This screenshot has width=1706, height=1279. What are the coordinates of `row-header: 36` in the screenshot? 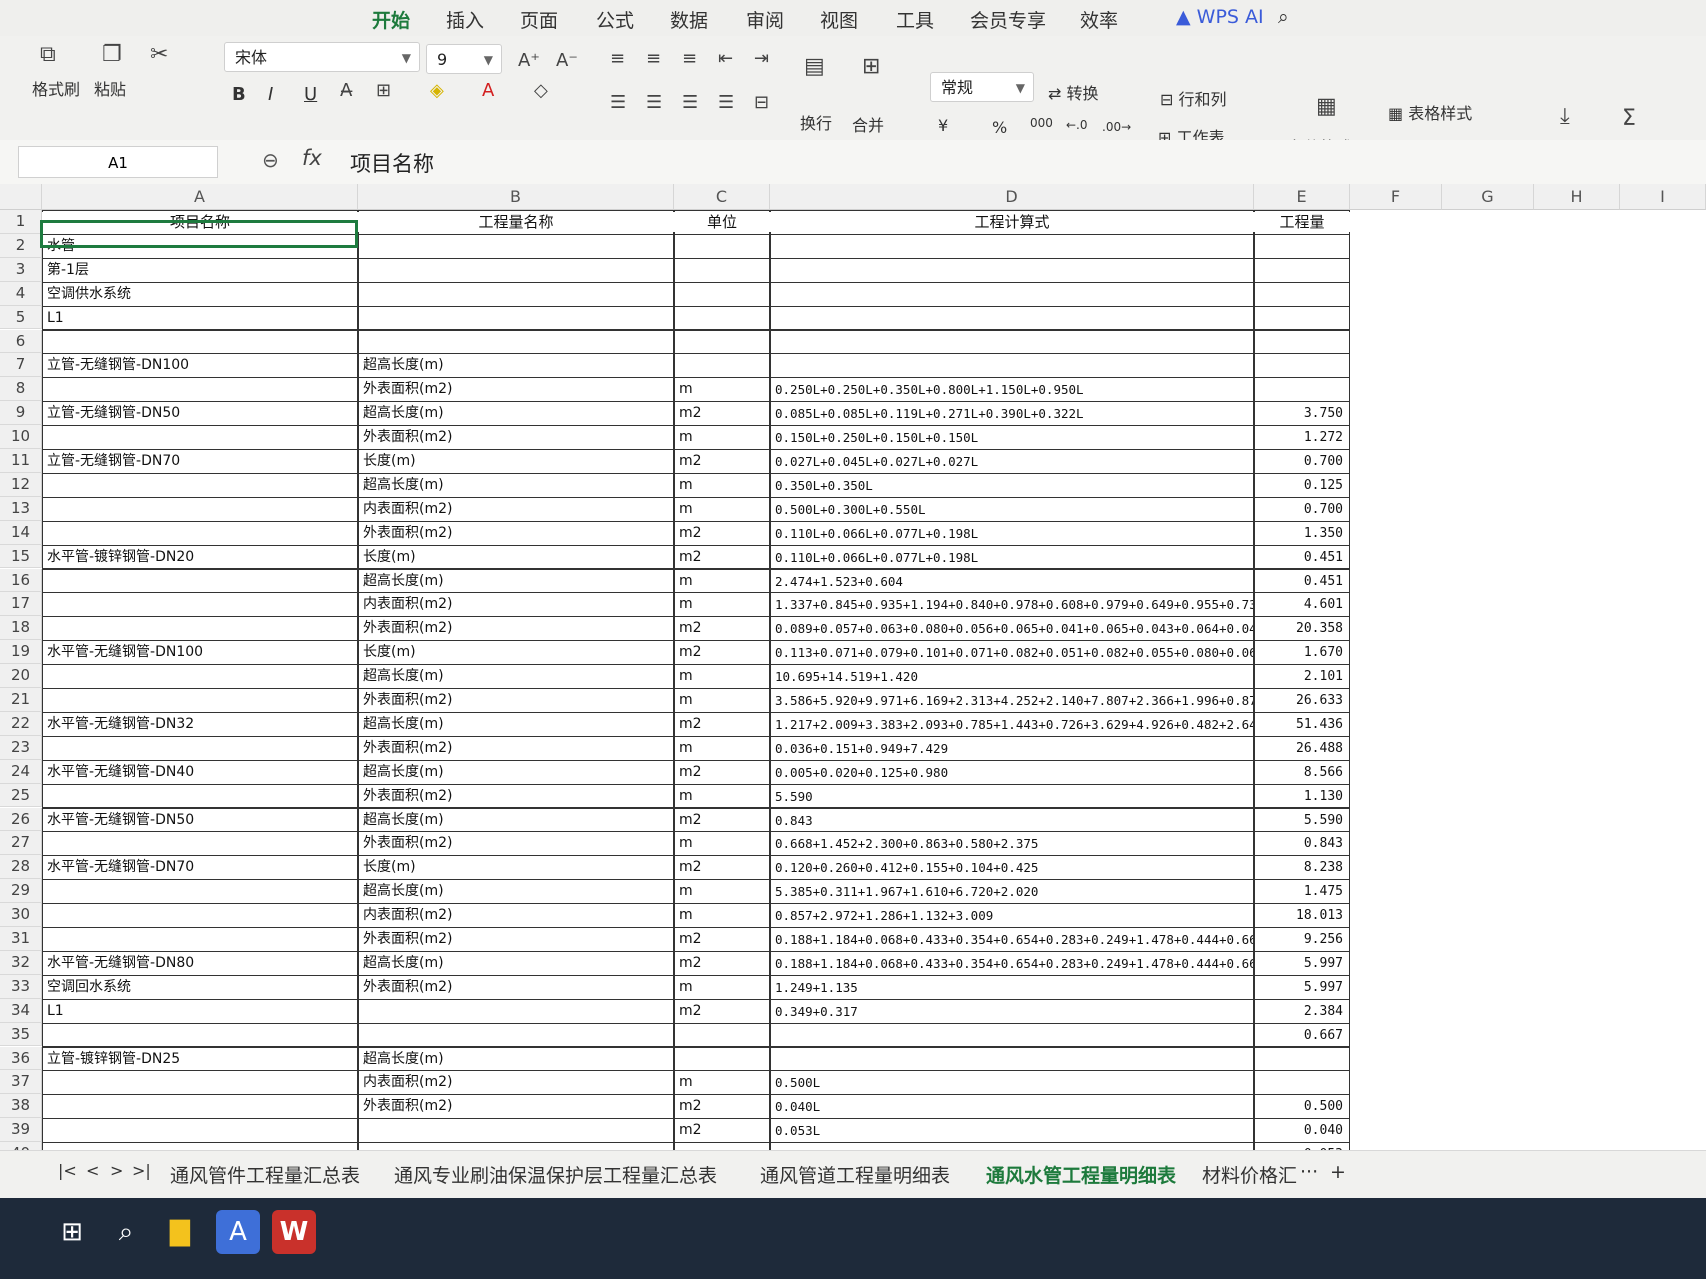 It's located at (21, 1058).